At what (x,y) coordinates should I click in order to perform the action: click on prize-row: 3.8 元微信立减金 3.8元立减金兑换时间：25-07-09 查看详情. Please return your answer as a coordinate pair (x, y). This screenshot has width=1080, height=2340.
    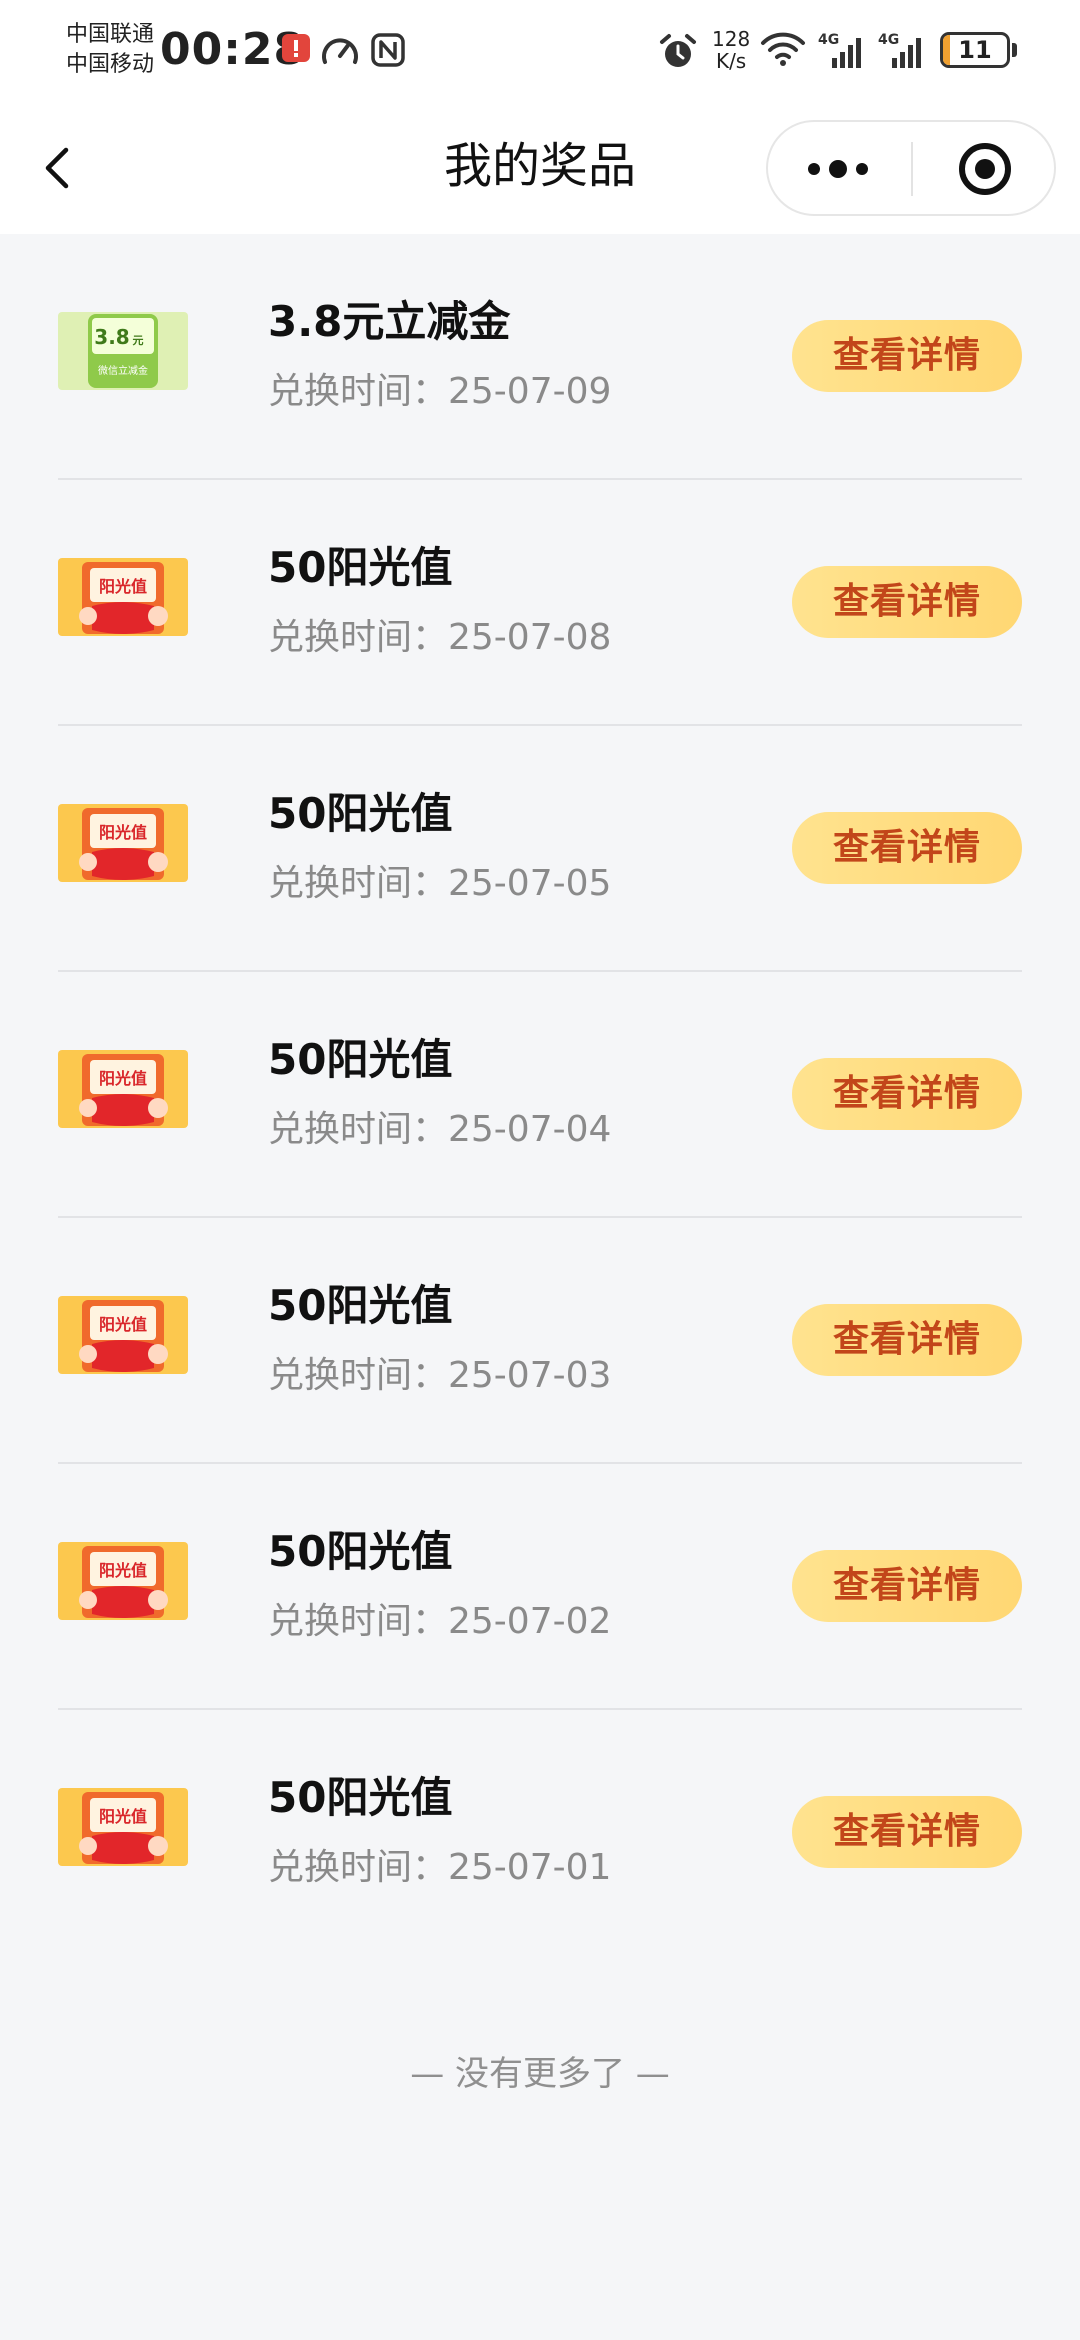
    Looking at the image, I should click on (540, 357).